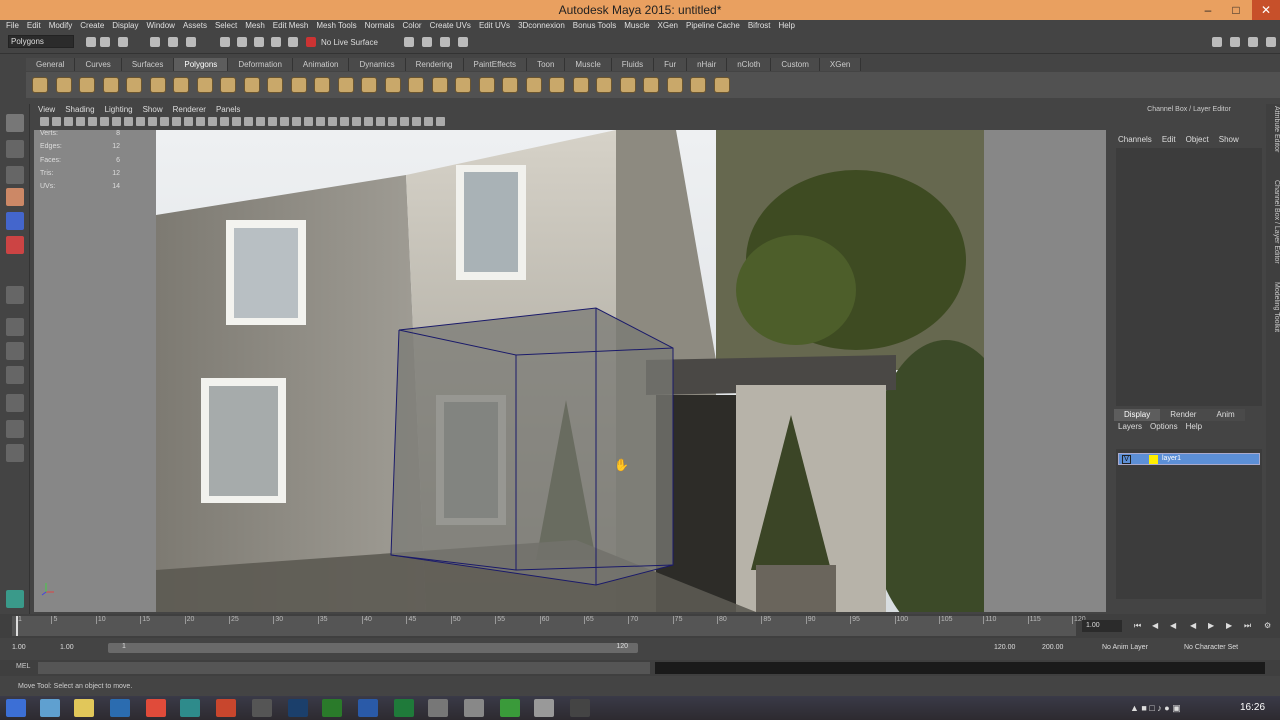 This screenshot has height=720, width=1280. Describe the element at coordinates (633, 64) in the screenshot. I see `shelf-tab-fluids: Fluids` at that location.